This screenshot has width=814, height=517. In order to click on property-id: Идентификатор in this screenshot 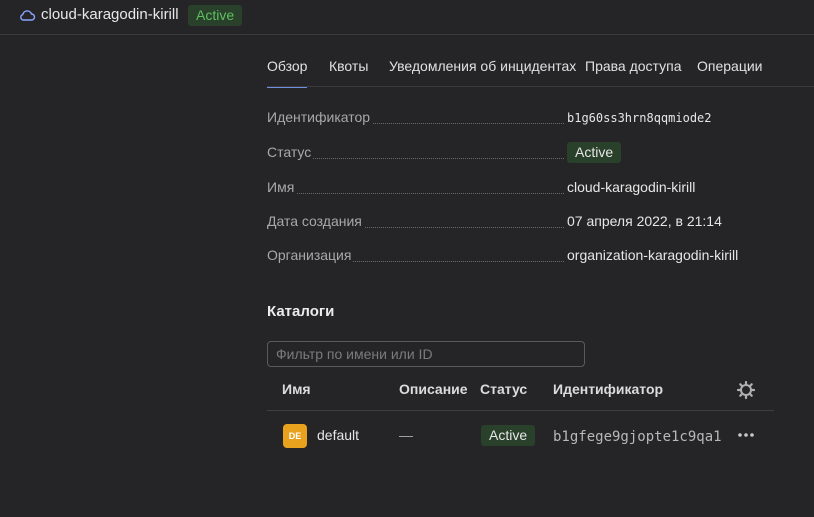, I will do `click(417, 119)`.